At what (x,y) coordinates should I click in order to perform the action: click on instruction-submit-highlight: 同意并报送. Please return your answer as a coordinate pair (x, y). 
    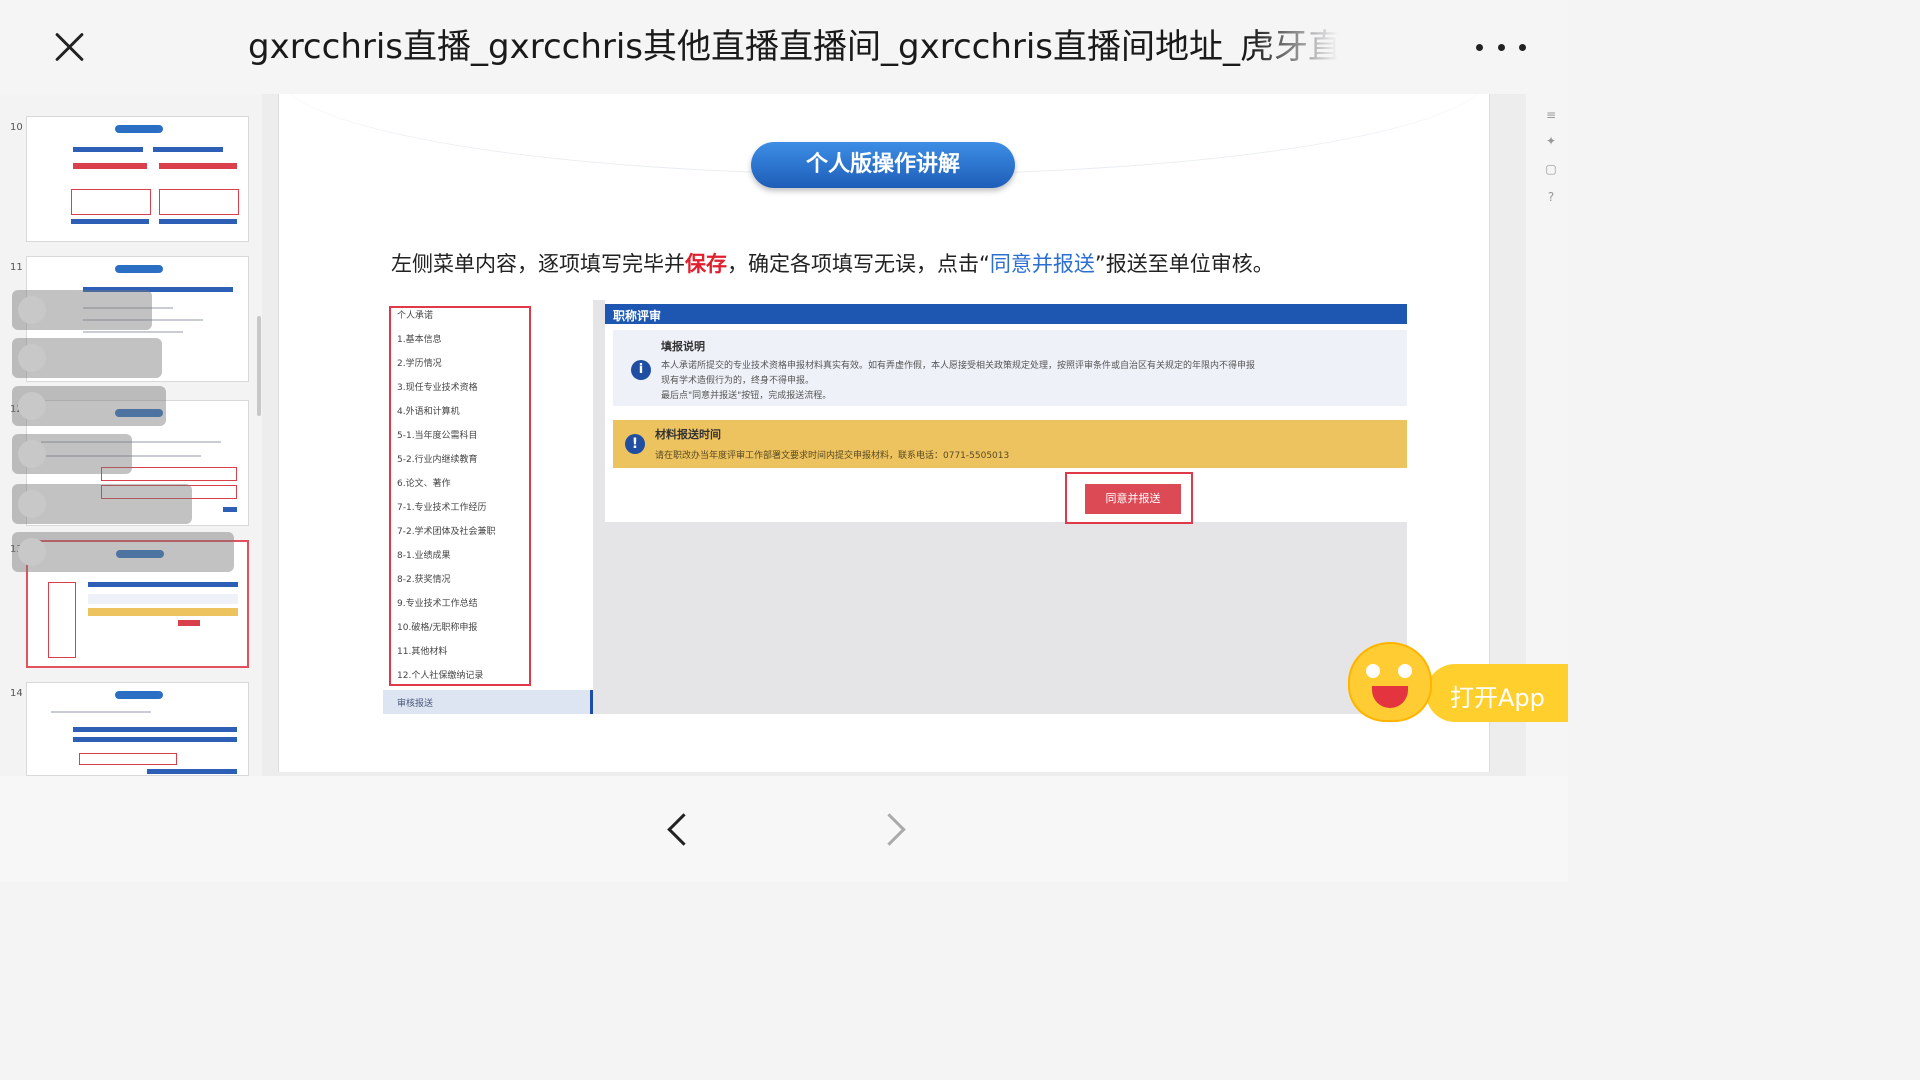
    Looking at the image, I should click on (1042, 264).